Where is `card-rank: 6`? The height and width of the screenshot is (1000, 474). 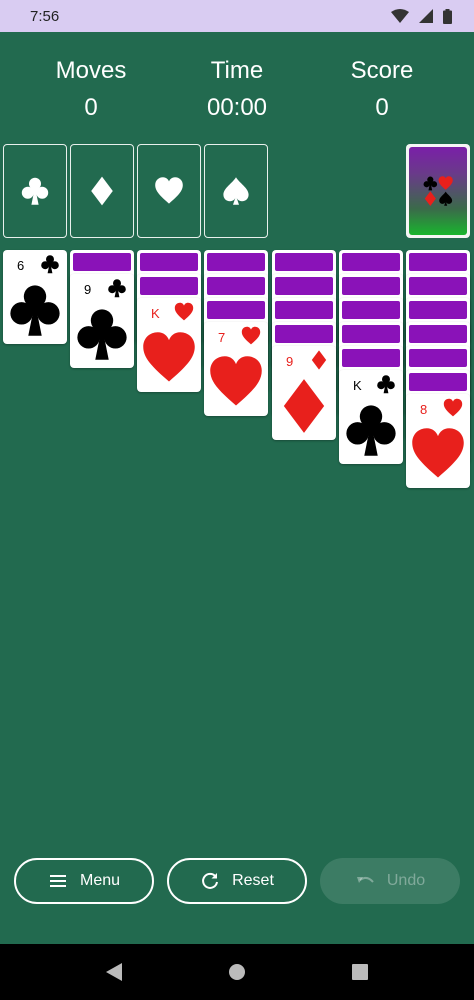
card-rank: 6 is located at coordinates (21, 265).